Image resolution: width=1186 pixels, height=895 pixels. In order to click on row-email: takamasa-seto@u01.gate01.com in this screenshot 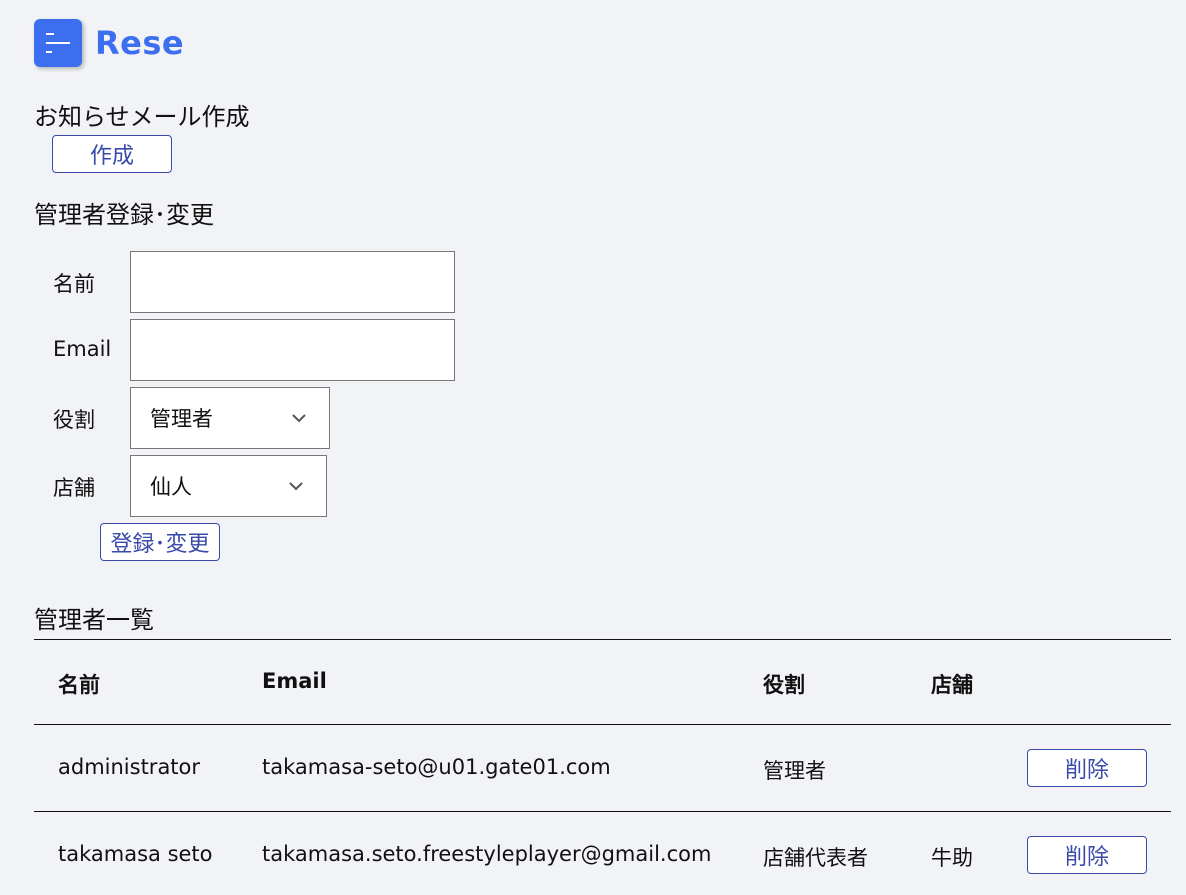, I will do `click(436, 767)`.